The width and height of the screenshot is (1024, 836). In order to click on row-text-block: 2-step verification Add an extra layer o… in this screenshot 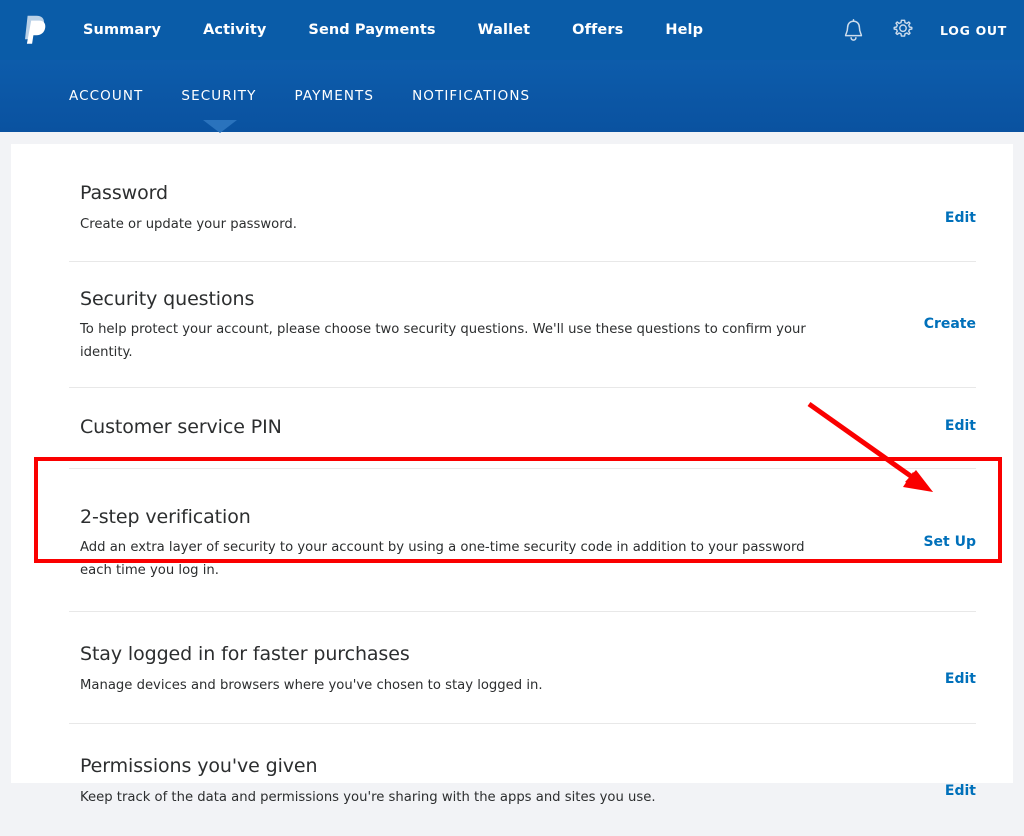, I will do `click(489, 544)`.